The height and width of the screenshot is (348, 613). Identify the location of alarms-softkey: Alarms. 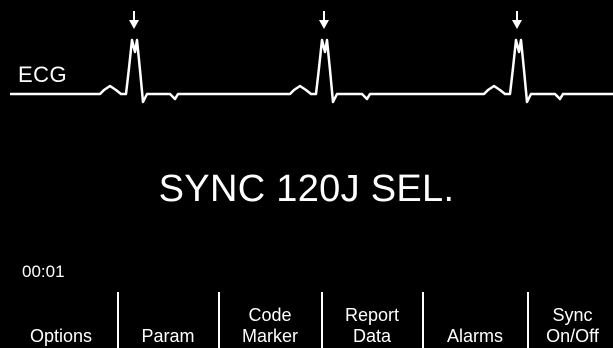
(475, 319).